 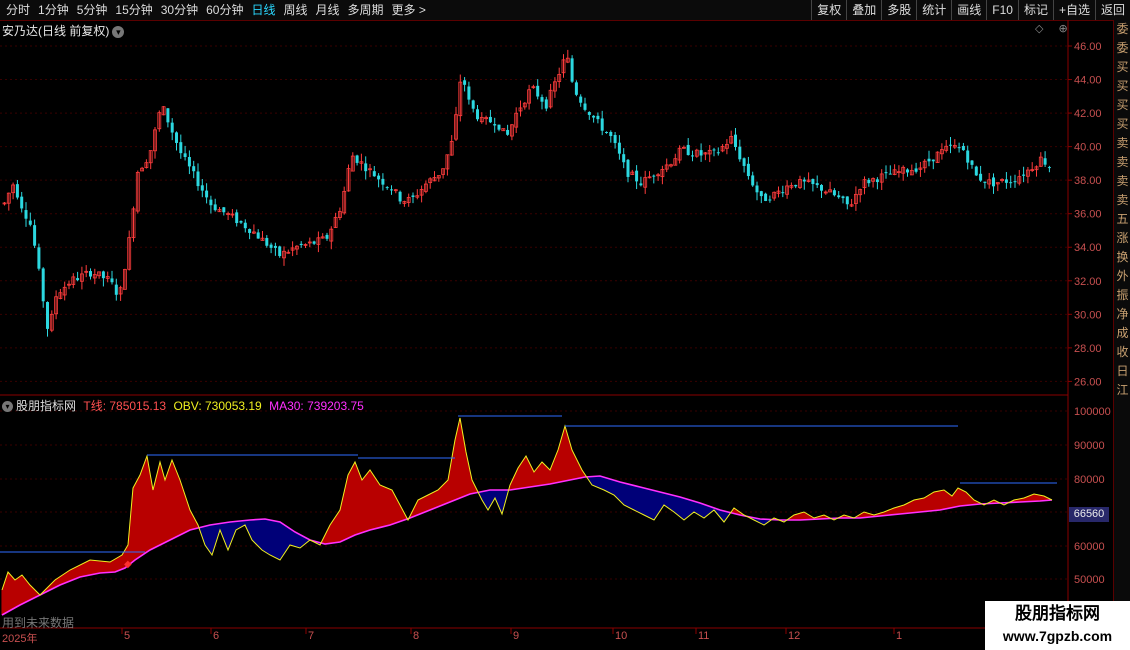 I want to click on obv-value: OBV: 730053.19, so click(x=217, y=406).